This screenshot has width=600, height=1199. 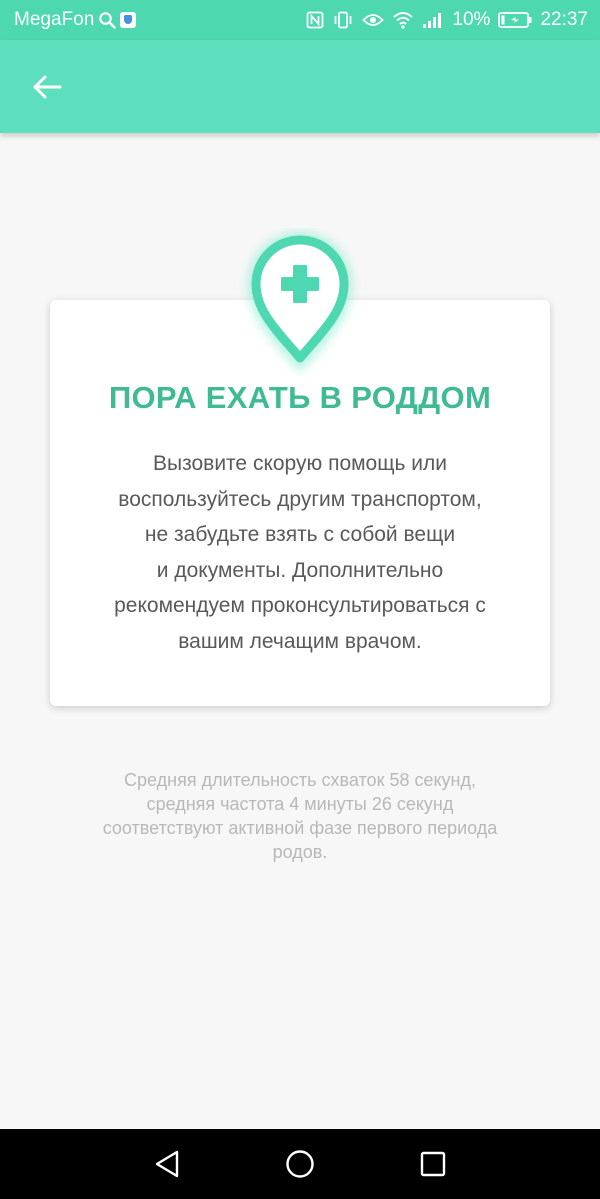 What do you see at coordinates (300, 641) in the screenshot?
I see `alert-message-line: вашим лечащим врачом.` at bounding box center [300, 641].